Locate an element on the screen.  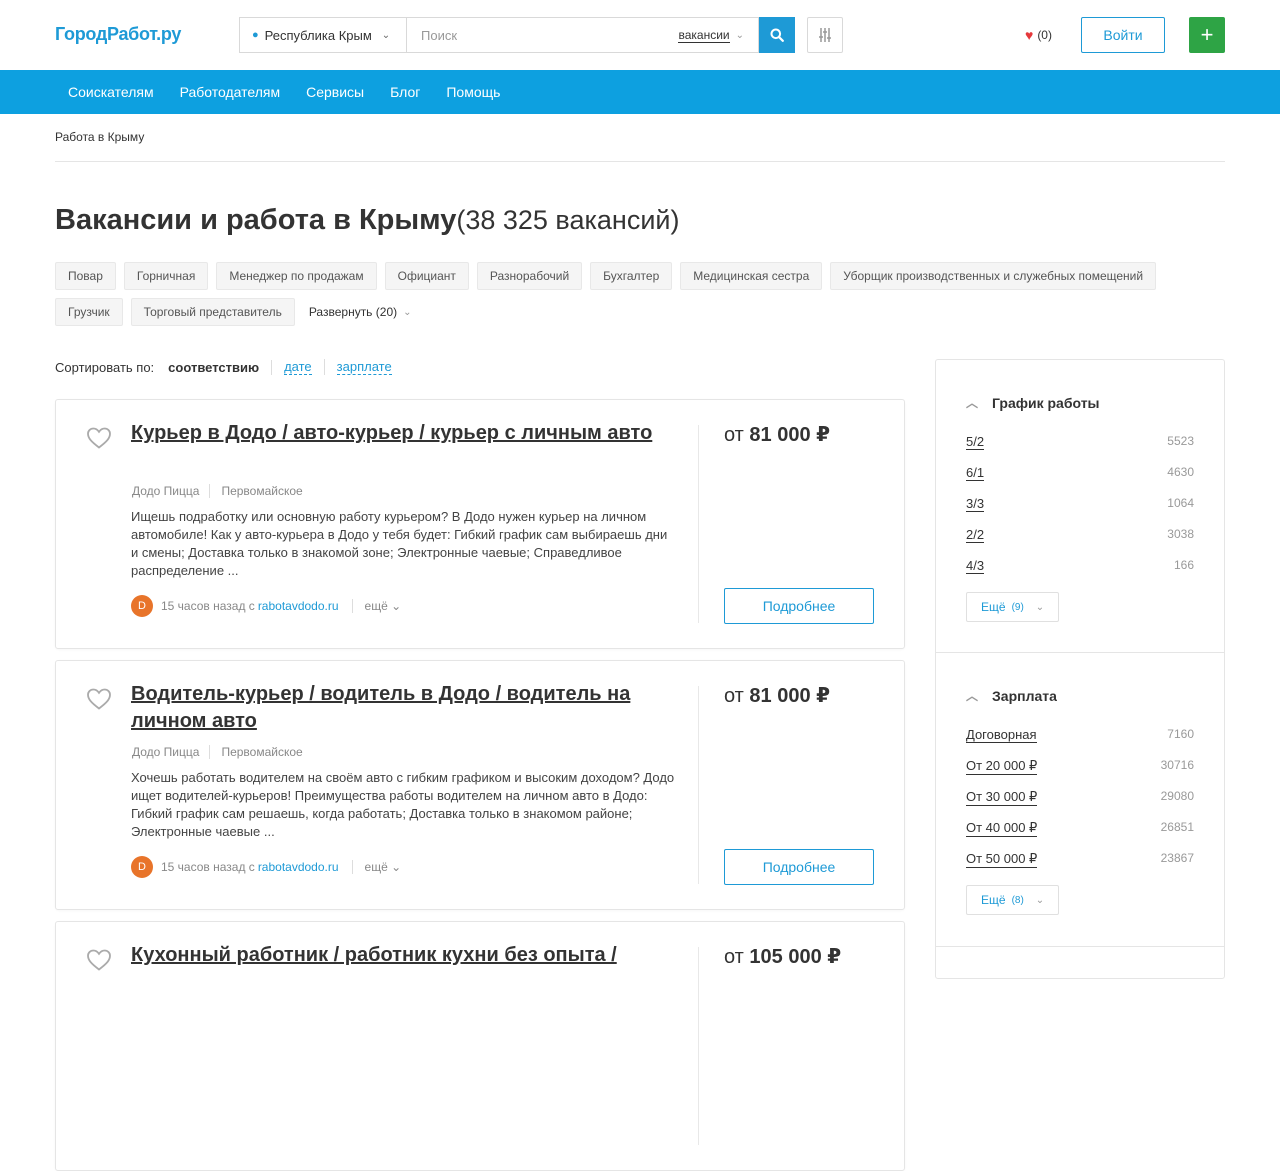
nav-item-services: Сервисы is located at coordinates (335, 92).